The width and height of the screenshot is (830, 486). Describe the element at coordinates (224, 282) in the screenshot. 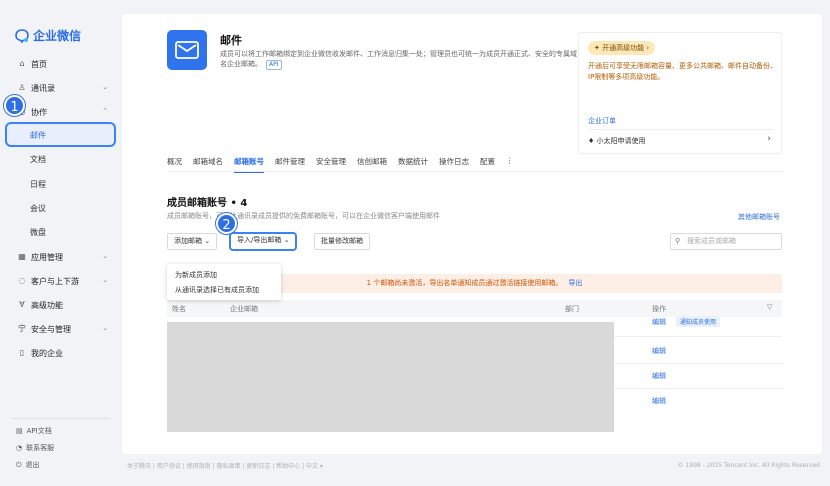

I see `add-mailbox-dropdown: 为新成员添加 从通讯录选择已有成员添加` at that location.